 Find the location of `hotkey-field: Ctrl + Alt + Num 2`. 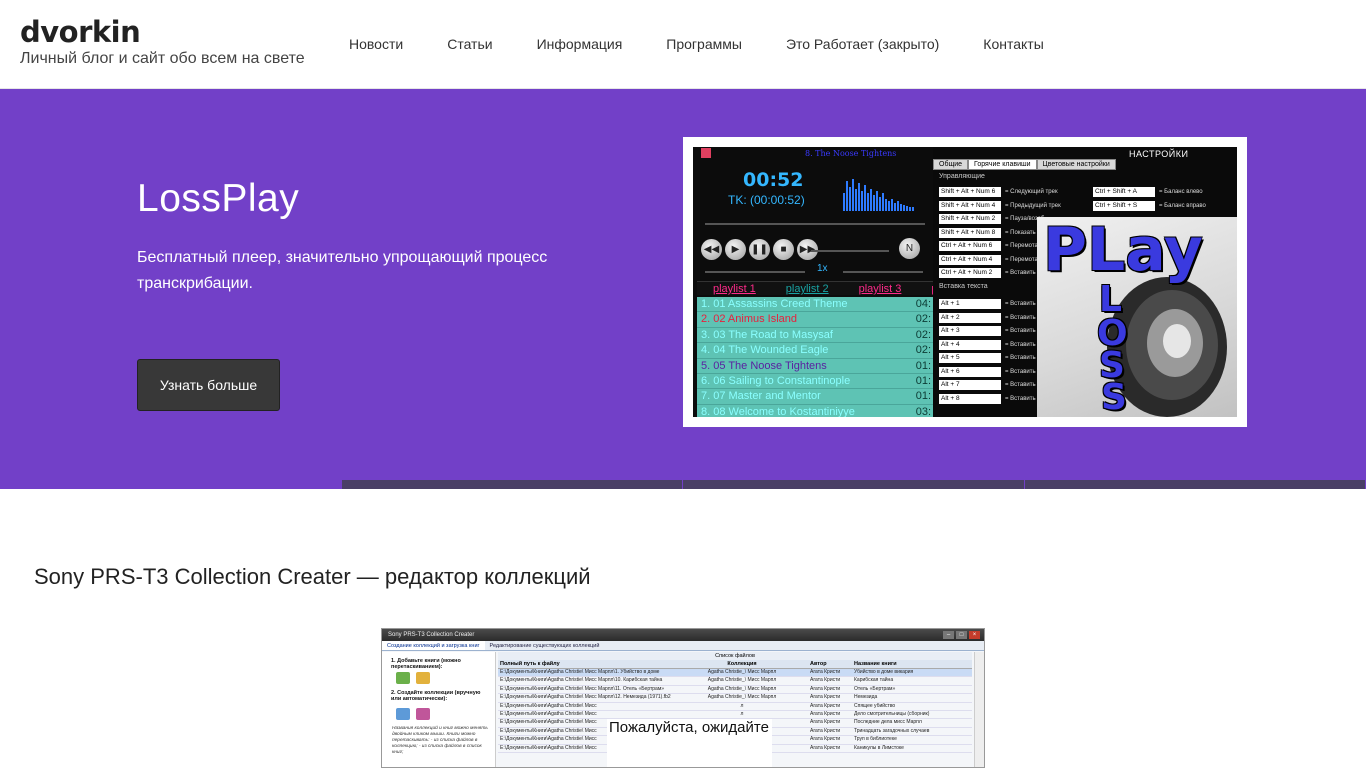

hotkey-field: Ctrl + Alt + Num 2 is located at coordinates (970, 273).